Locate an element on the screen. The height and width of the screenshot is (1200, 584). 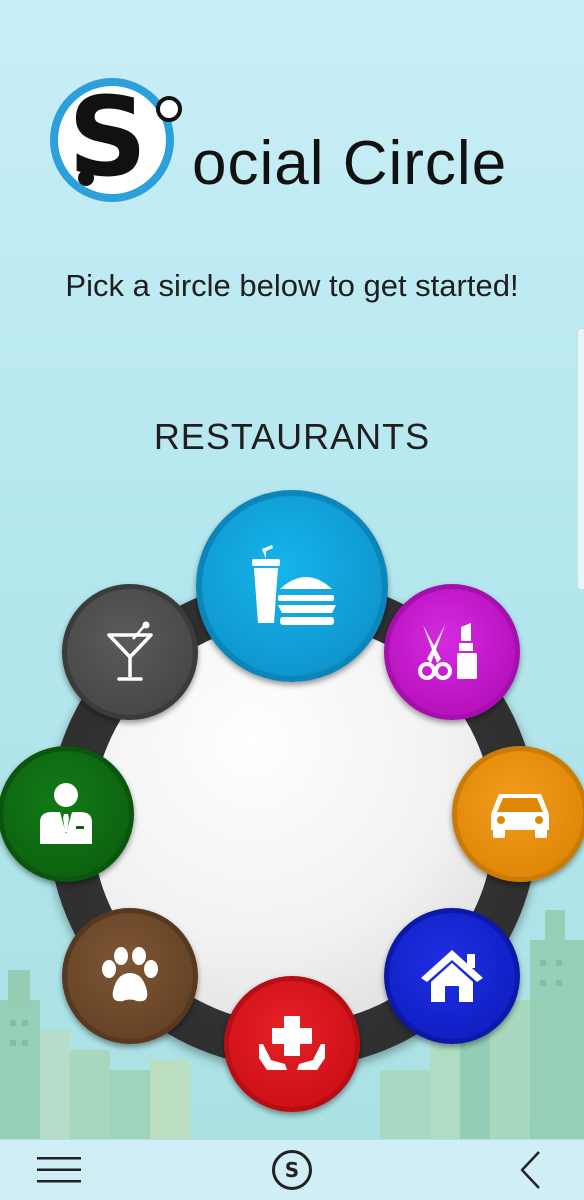
logo-dot is located at coordinates (86, 178).